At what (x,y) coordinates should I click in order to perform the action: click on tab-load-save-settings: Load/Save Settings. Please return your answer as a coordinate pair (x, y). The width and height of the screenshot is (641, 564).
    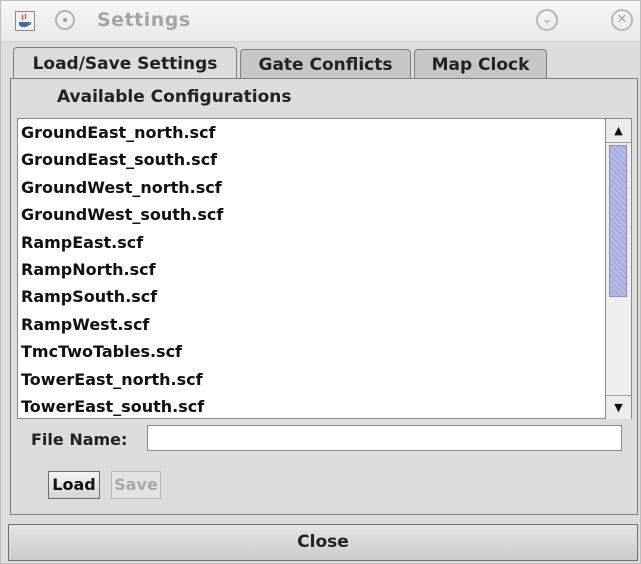
    Looking at the image, I should click on (125, 63).